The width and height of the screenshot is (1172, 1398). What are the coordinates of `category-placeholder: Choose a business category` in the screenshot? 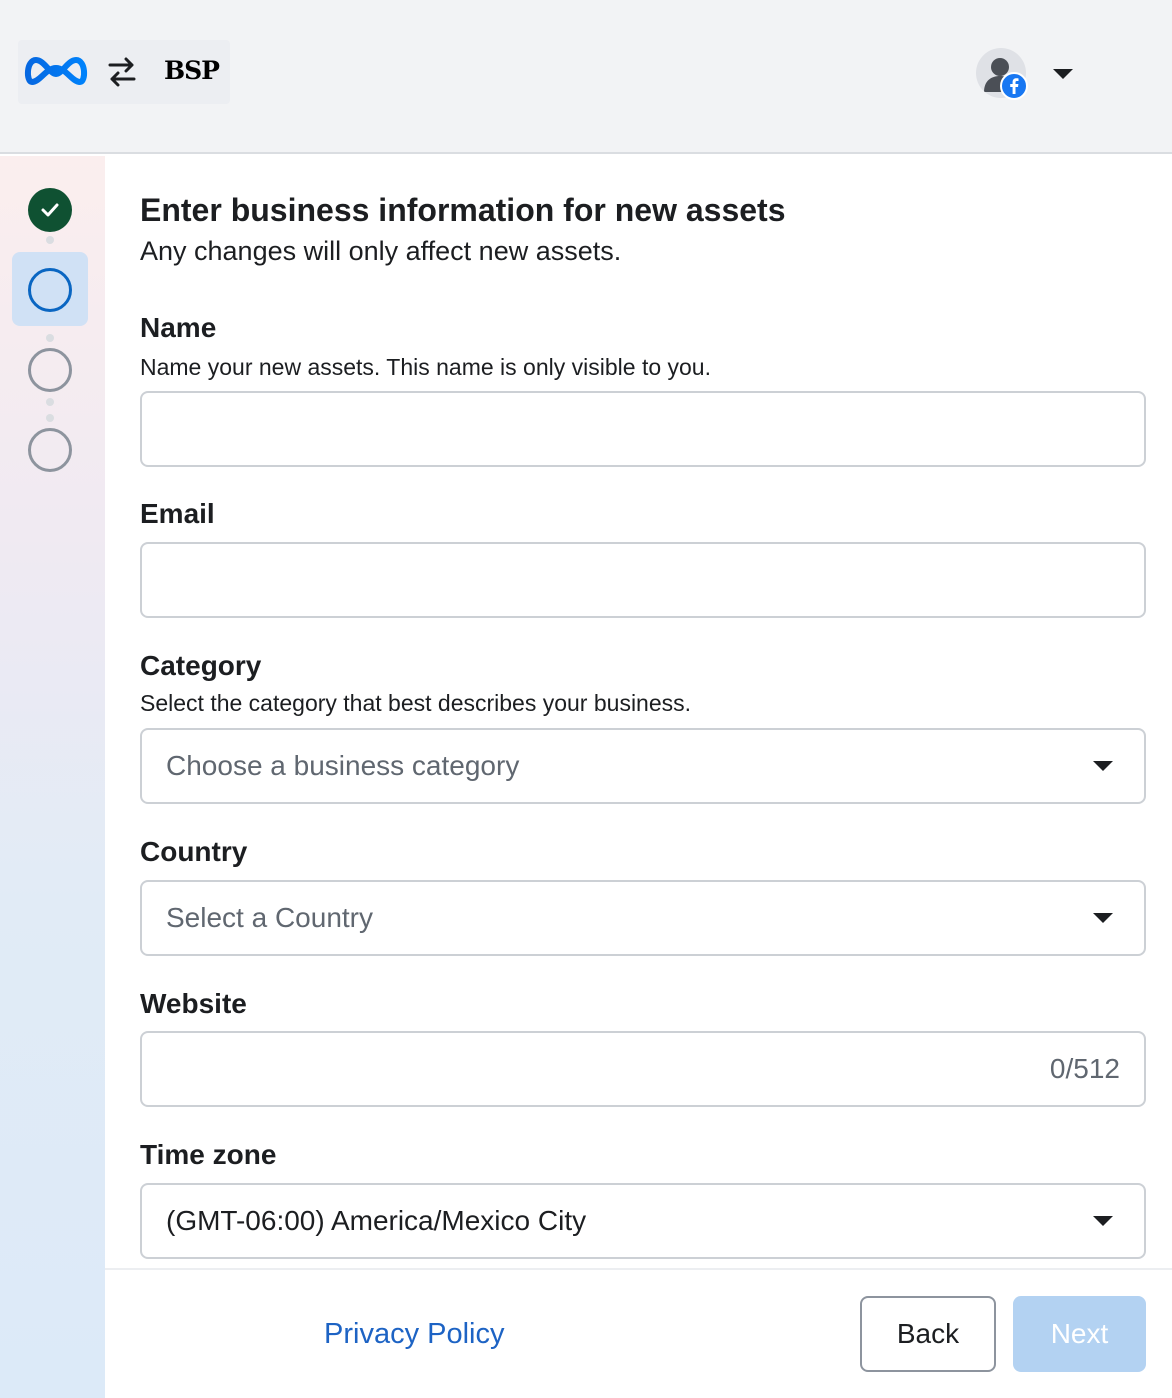 It's located at (343, 765).